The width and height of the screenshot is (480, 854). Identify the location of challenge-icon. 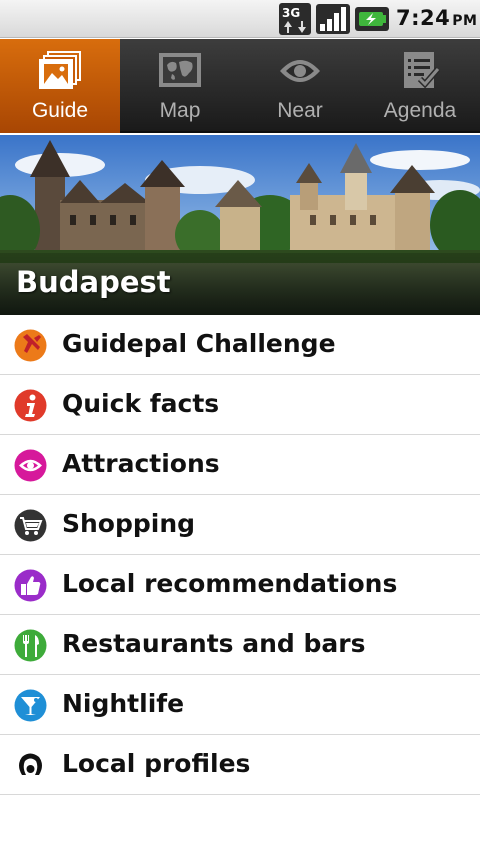
(30, 345).